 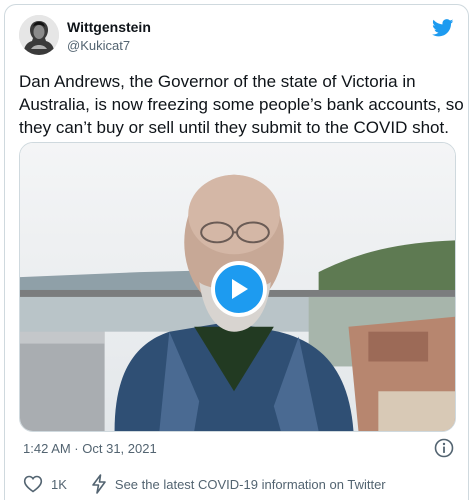 What do you see at coordinates (90, 448) in the screenshot?
I see `tweet-timestamp: 1:42 AM · Oct 31, 2021` at bounding box center [90, 448].